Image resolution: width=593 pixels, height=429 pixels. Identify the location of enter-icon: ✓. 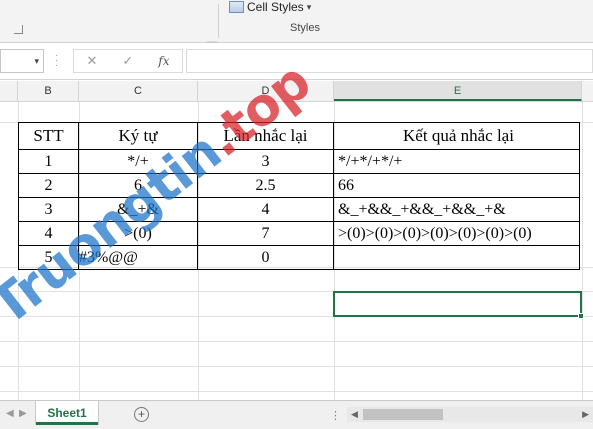
(127, 61).